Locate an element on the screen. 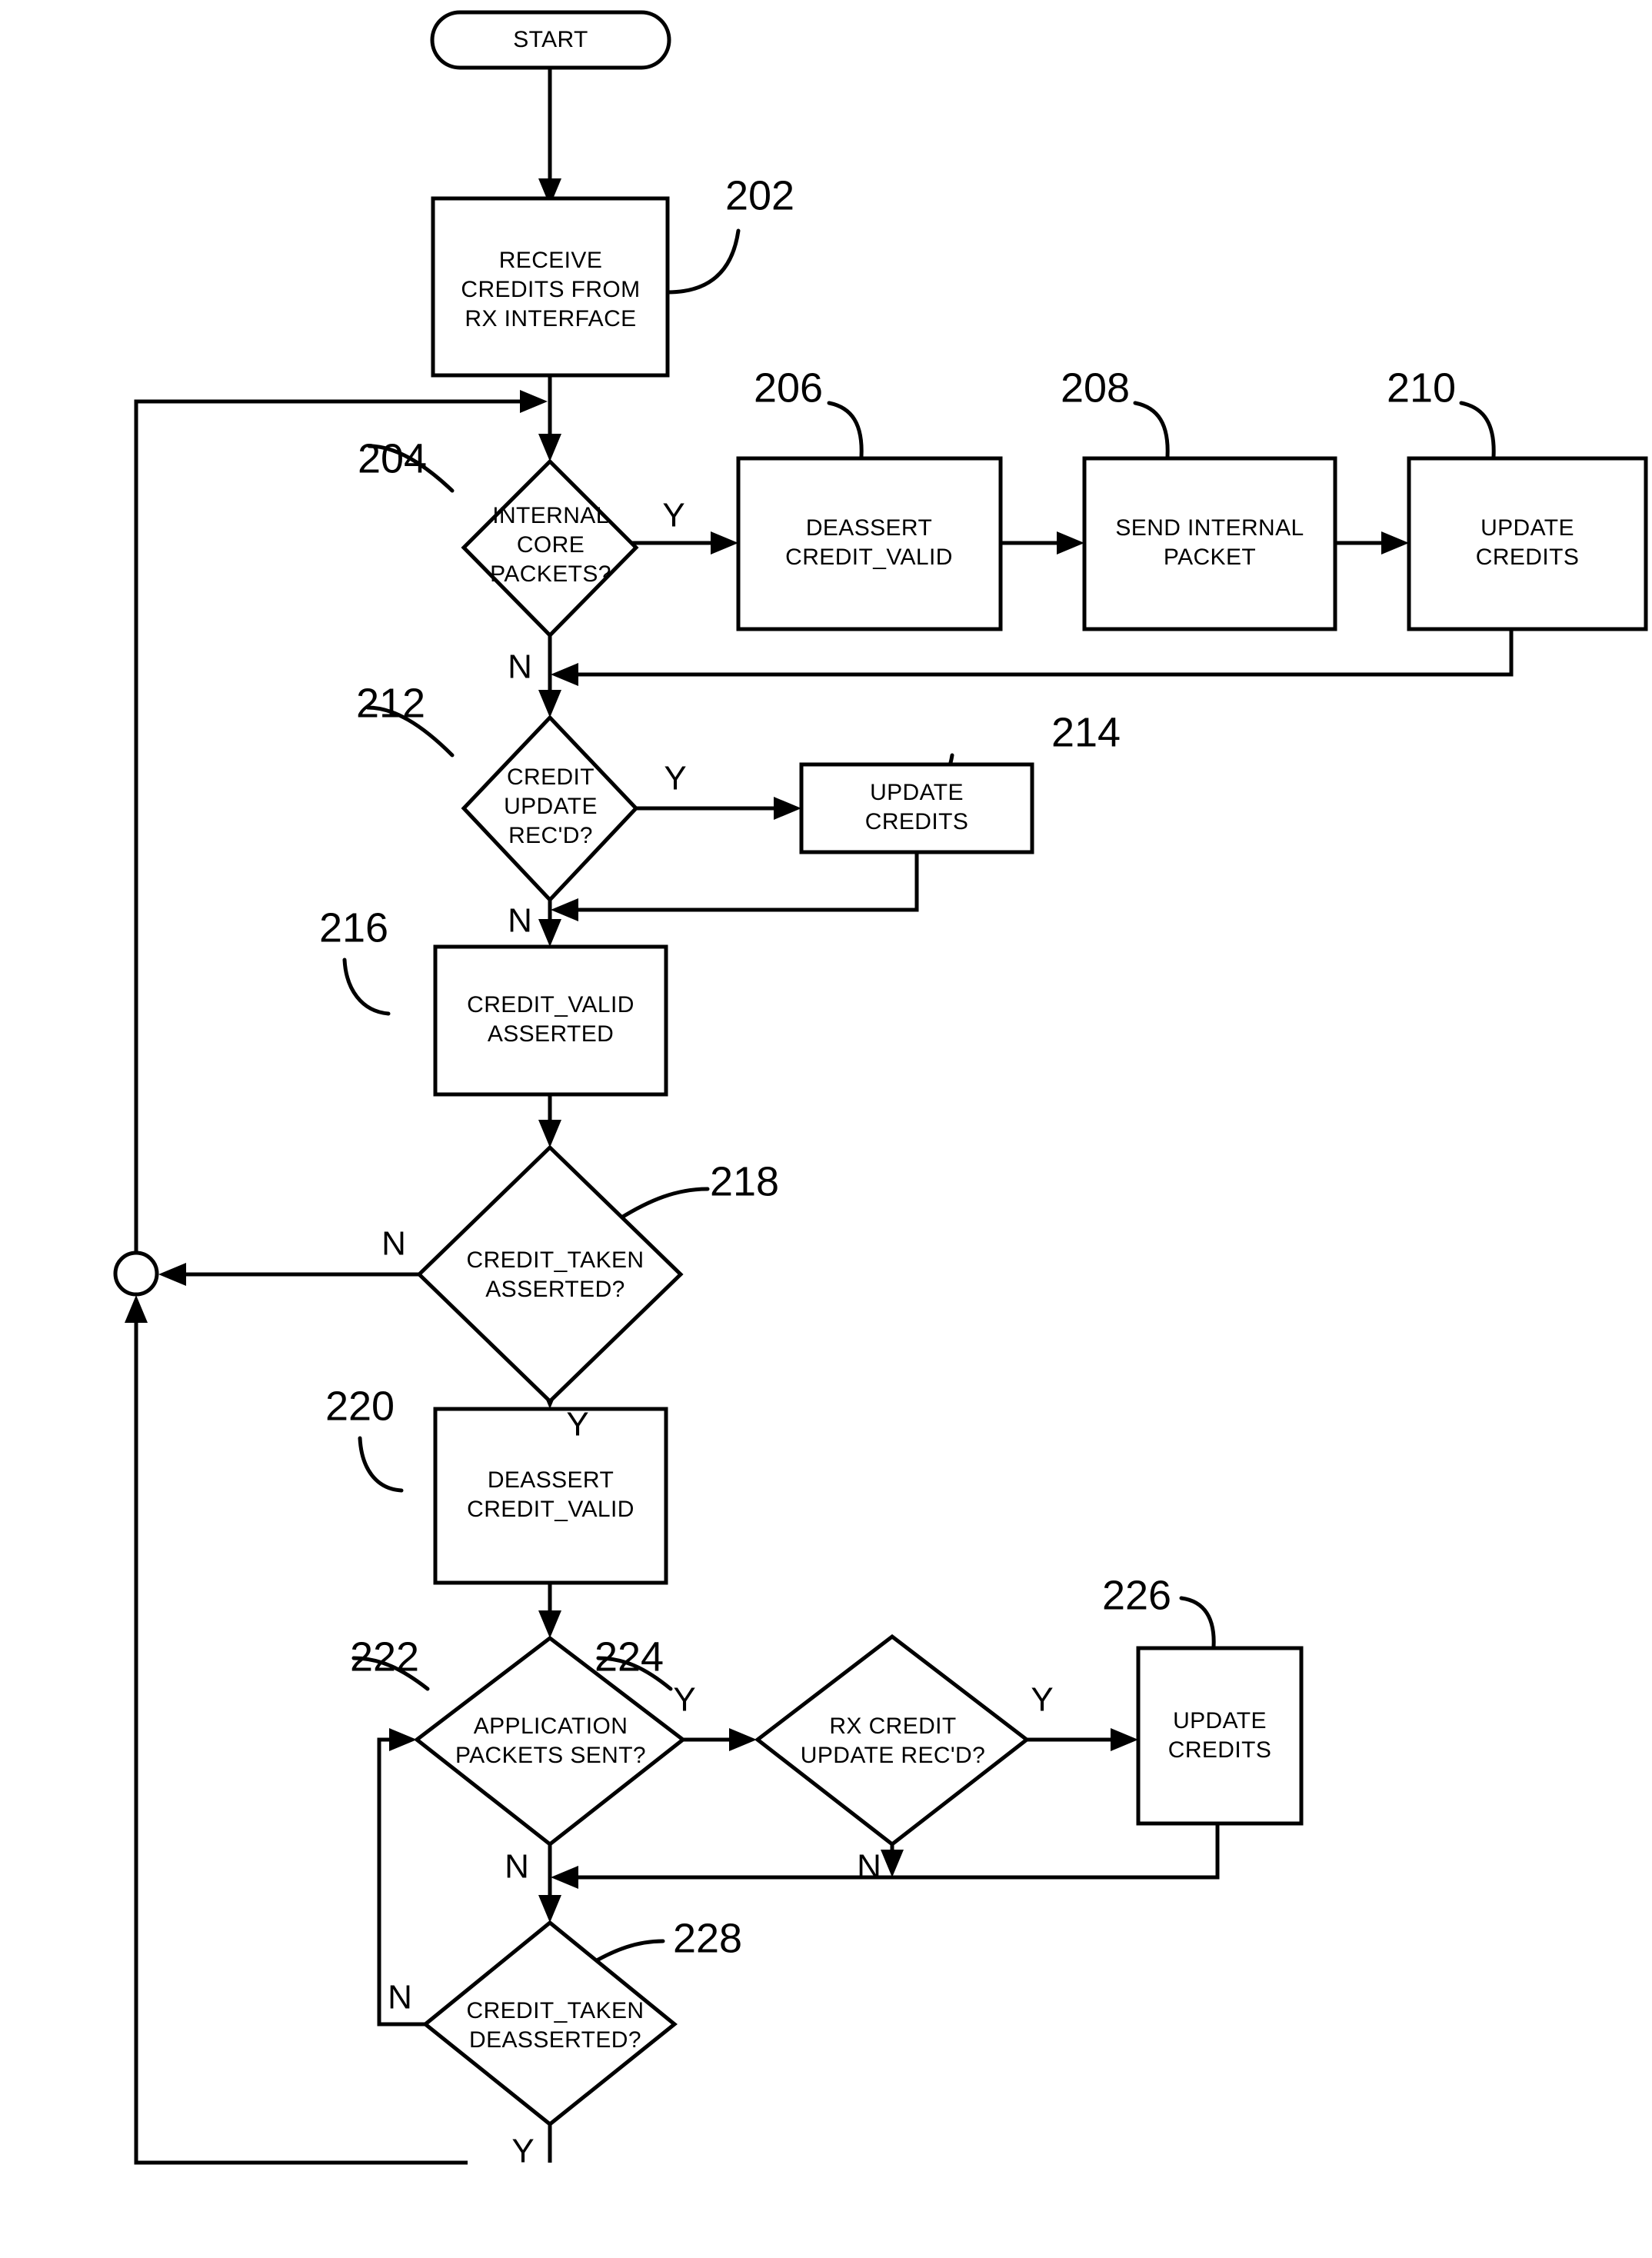 This screenshot has width=1652, height=2258. node-212: CREDIT UPDATE REC'D? is located at coordinates (550, 808).